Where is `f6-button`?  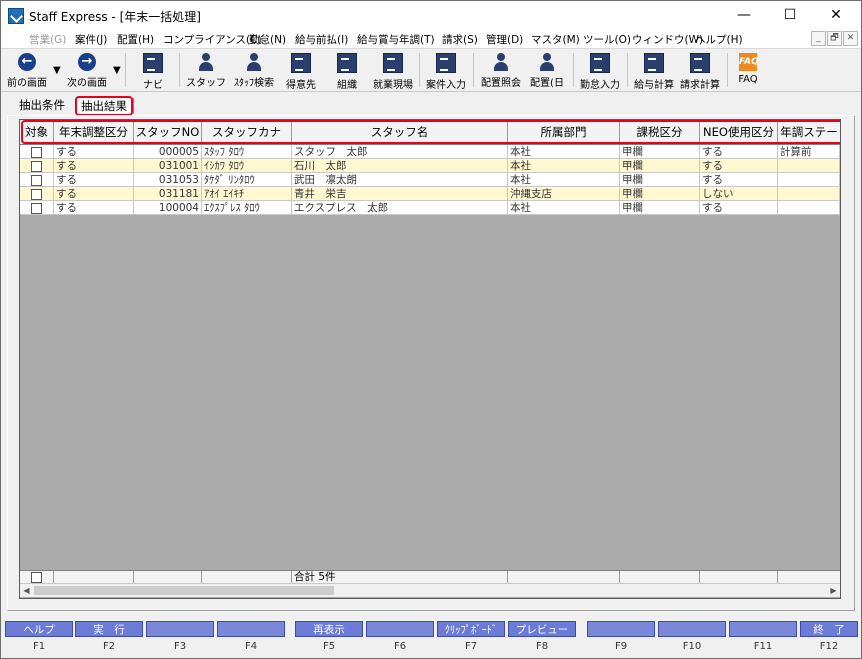
f6-button is located at coordinates (400, 629).